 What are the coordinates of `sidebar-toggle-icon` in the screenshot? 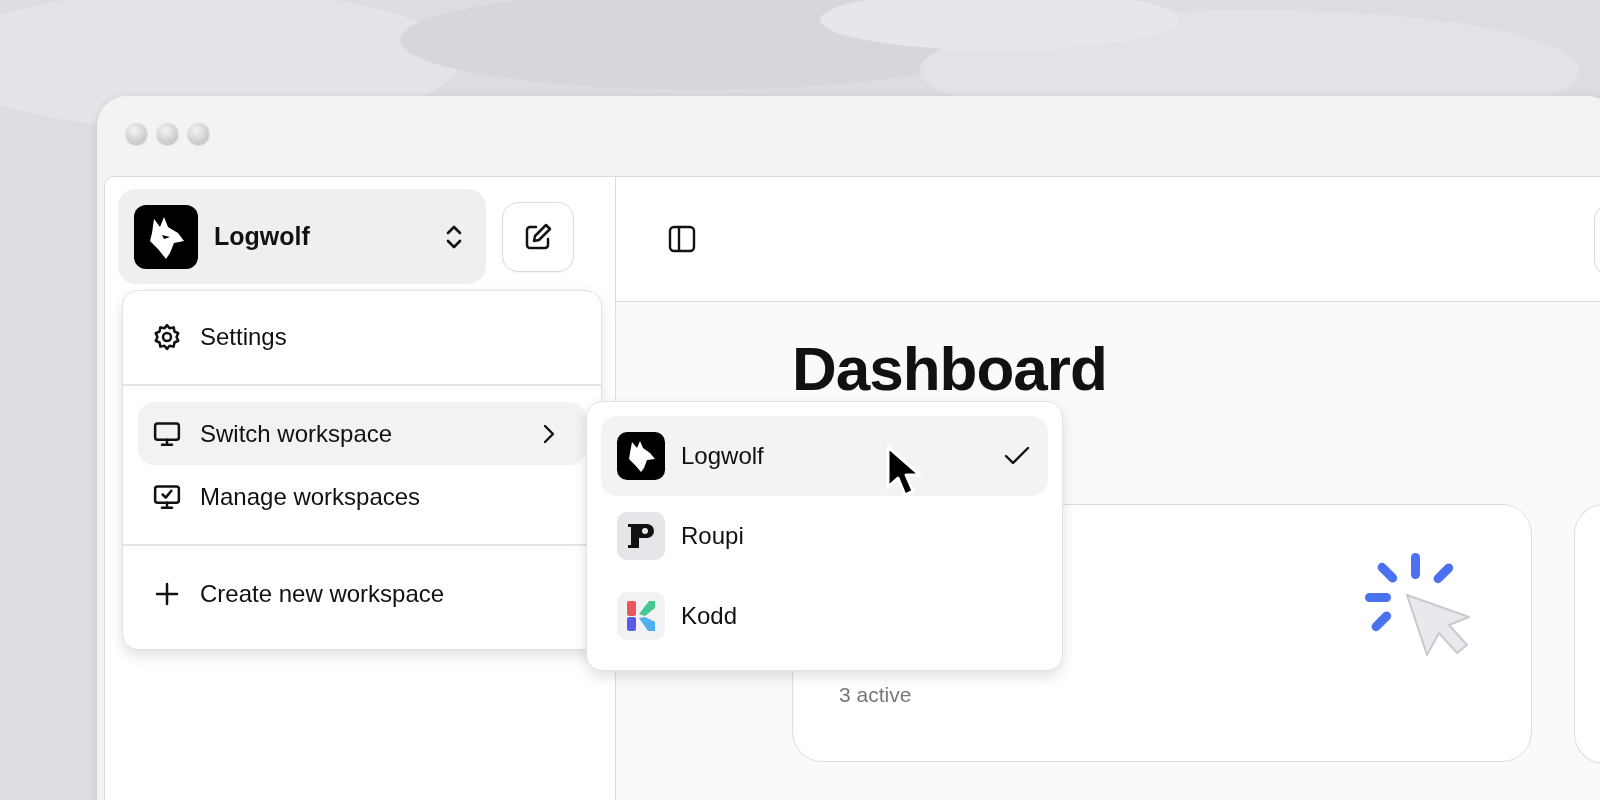 It's located at (682, 239).